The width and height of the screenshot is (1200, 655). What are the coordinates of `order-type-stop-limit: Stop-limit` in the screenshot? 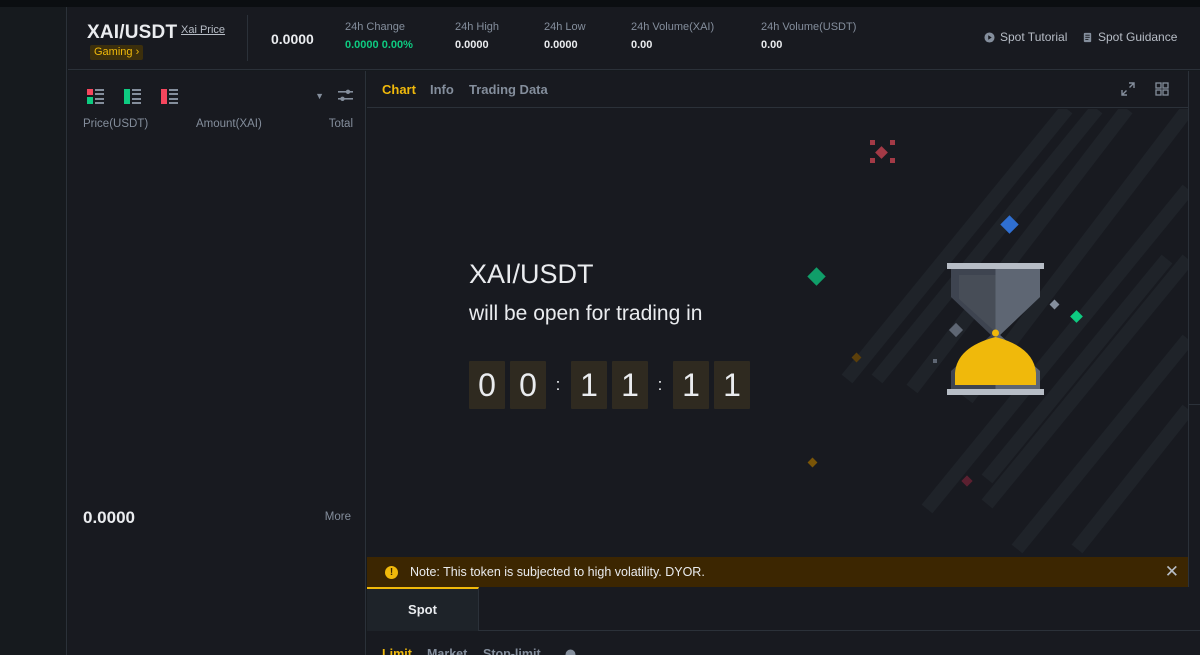 It's located at (512, 651).